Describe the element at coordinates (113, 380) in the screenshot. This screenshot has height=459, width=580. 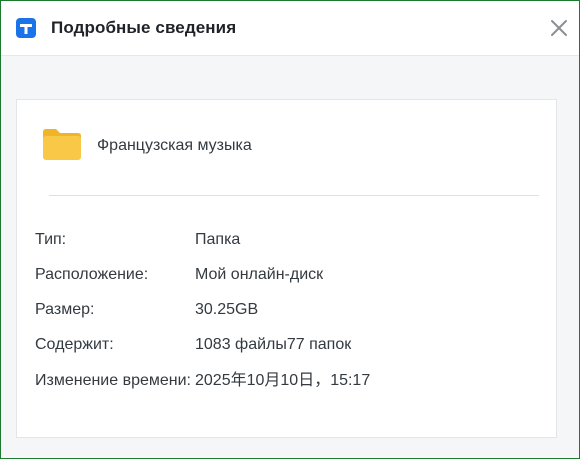
I see `detail-label-modified: Изменение времени:` at that location.